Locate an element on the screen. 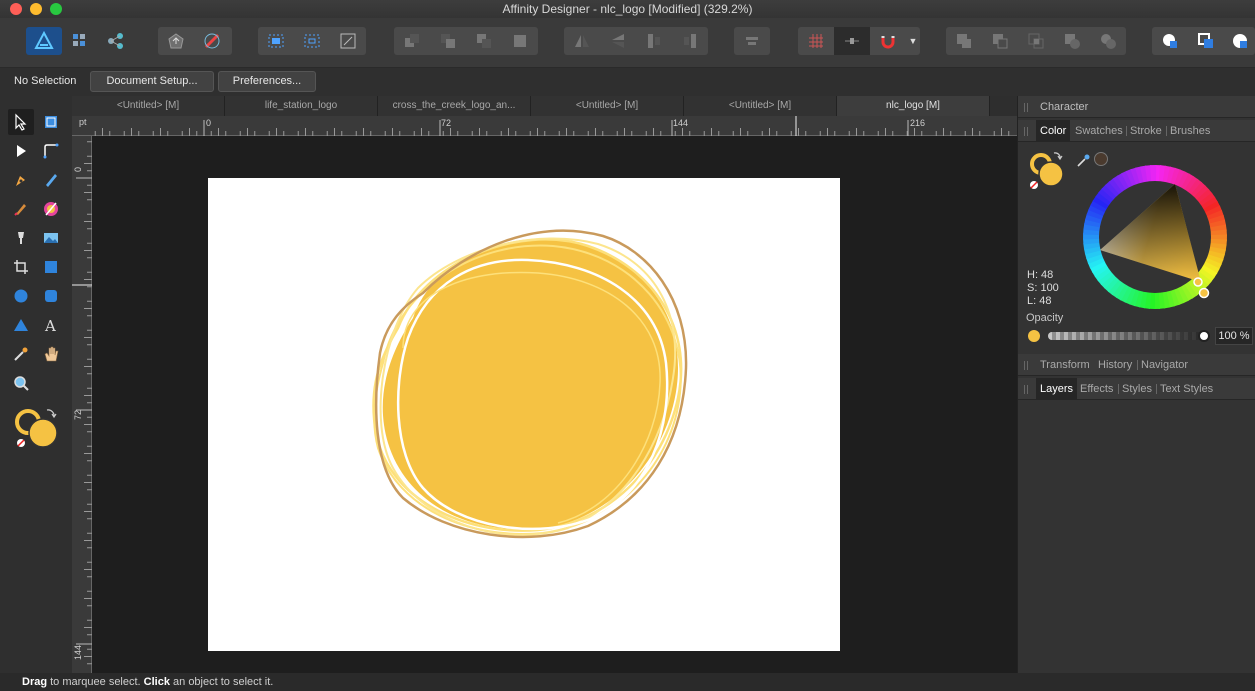  transform-origin-icon is located at coordinates (312, 41).